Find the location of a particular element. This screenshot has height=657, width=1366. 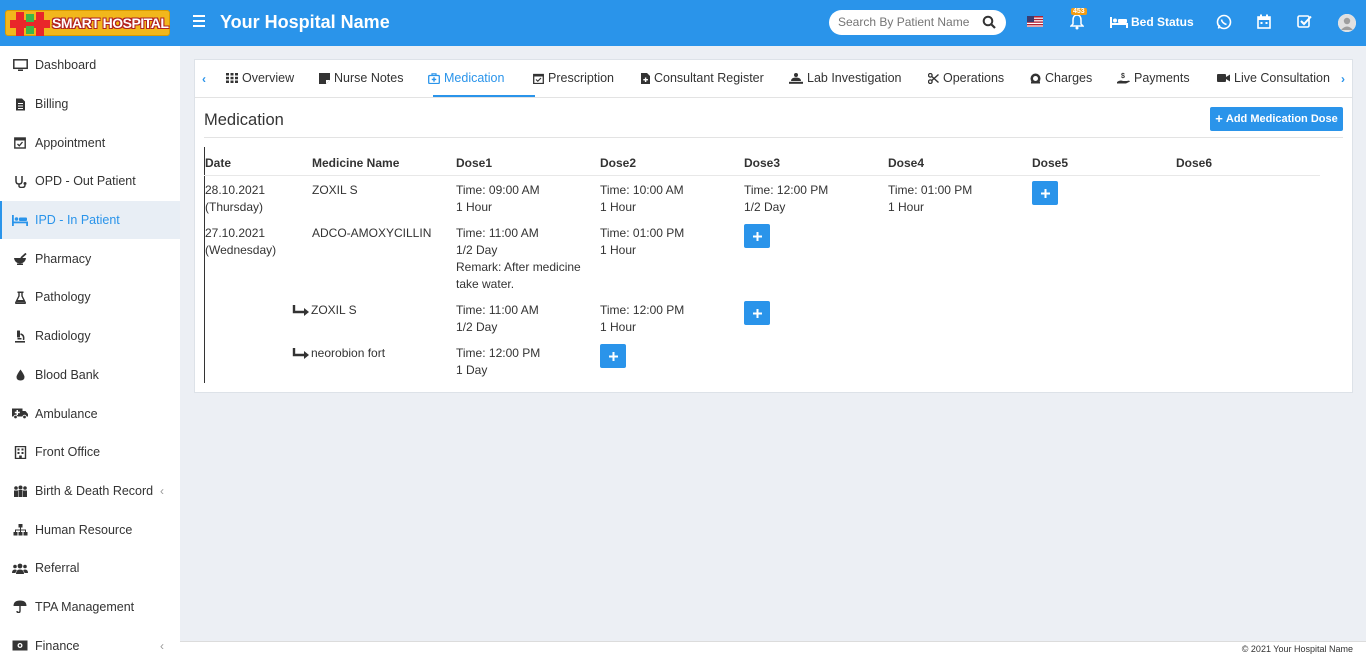

money-bill-icon is located at coordinates (1035, 78).